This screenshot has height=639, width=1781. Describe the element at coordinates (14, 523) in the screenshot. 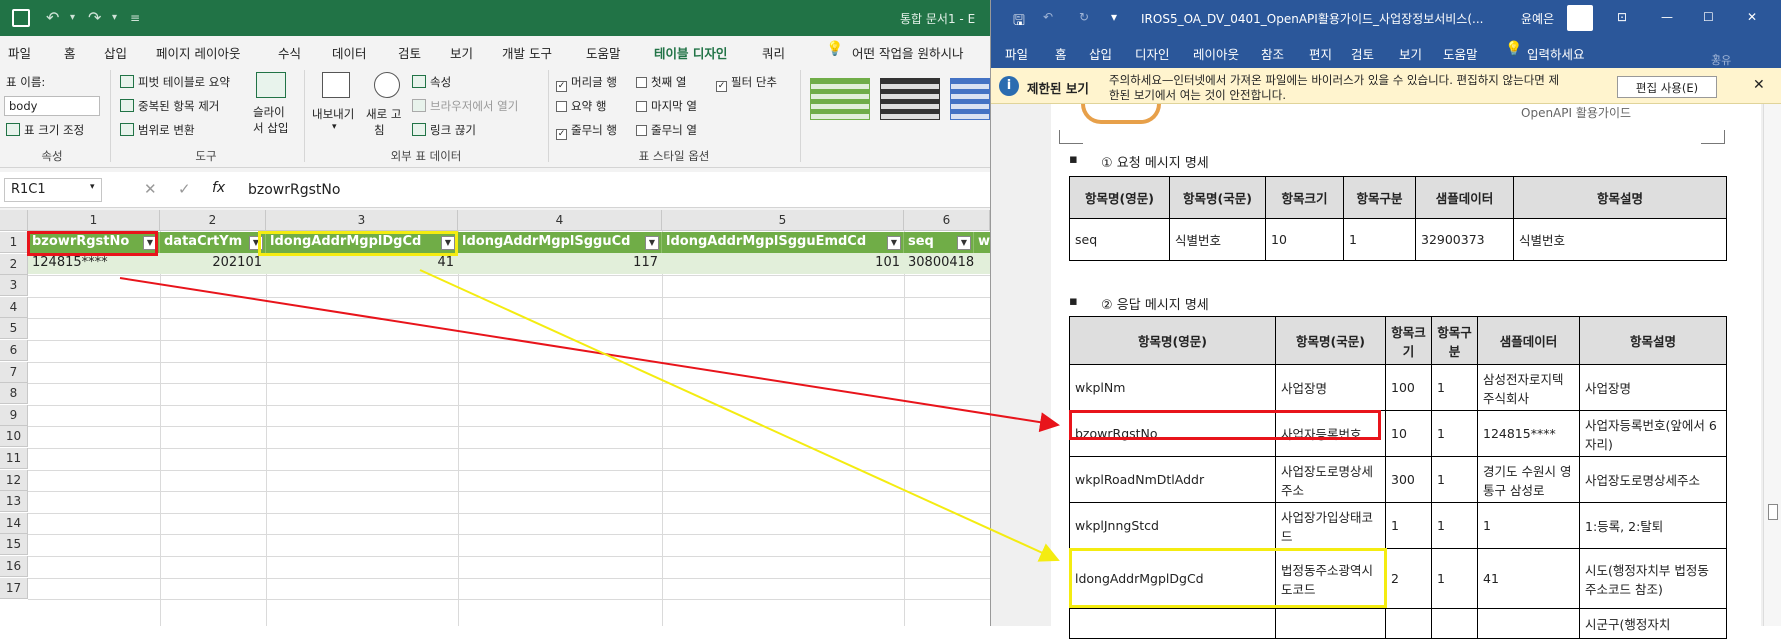

I see `row-header: 14` at that location.